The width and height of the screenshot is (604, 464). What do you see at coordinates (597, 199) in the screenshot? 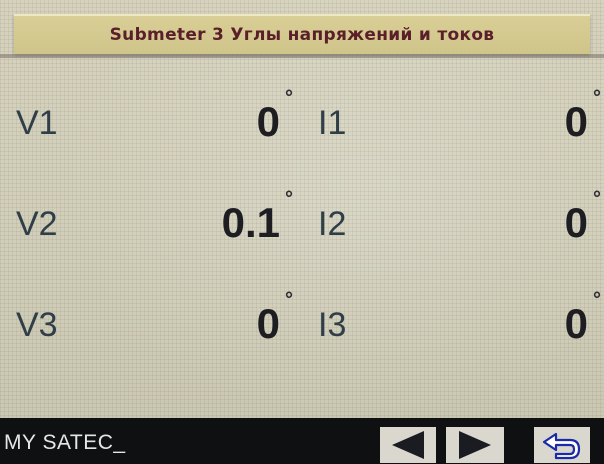
I see `current-degree-i2: °` at bounding box center [597, 199].